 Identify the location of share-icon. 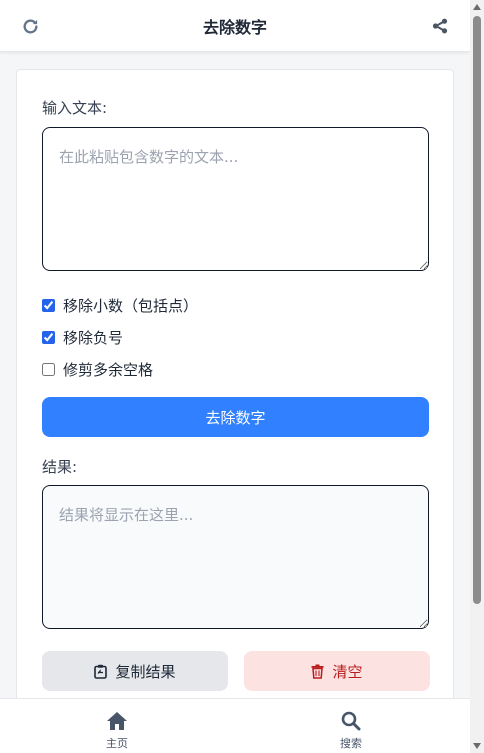
(440, 26).